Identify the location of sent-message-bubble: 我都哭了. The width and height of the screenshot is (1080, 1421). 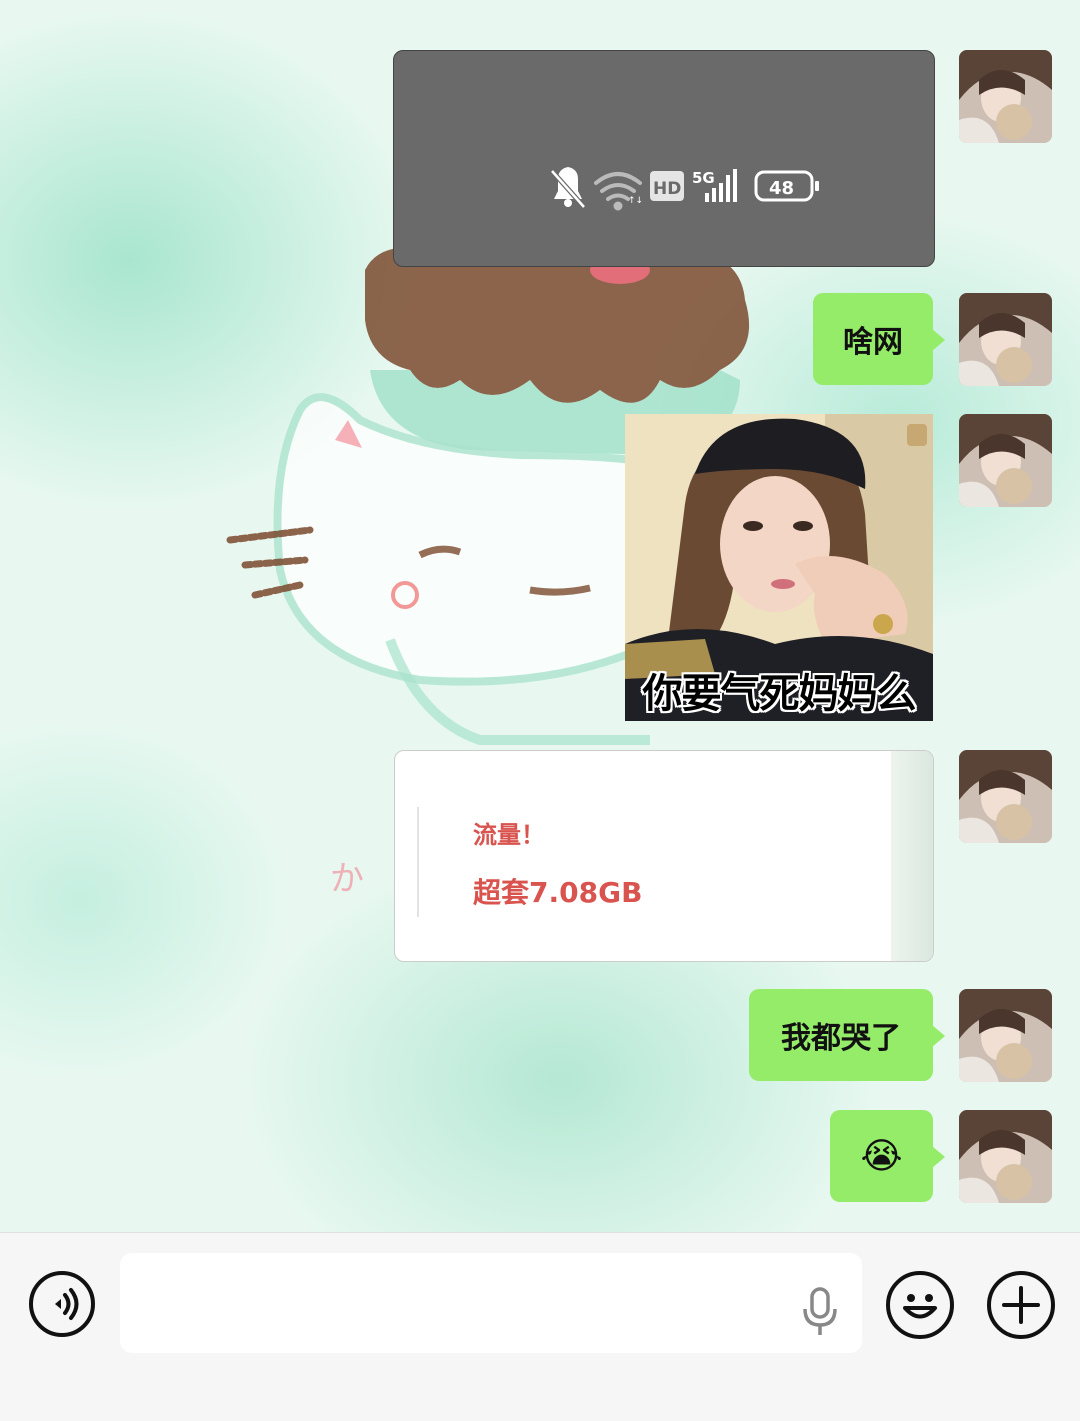
(847, 1035).